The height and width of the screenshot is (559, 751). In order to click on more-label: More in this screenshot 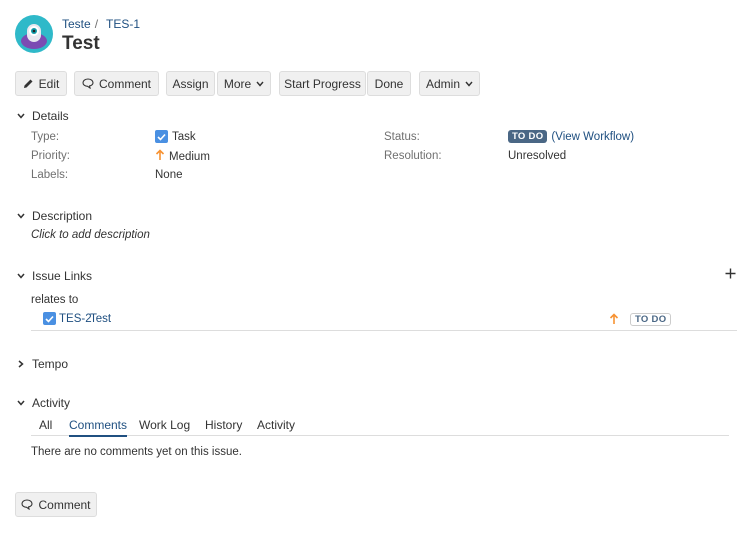, I will do `click(237, 83)`.